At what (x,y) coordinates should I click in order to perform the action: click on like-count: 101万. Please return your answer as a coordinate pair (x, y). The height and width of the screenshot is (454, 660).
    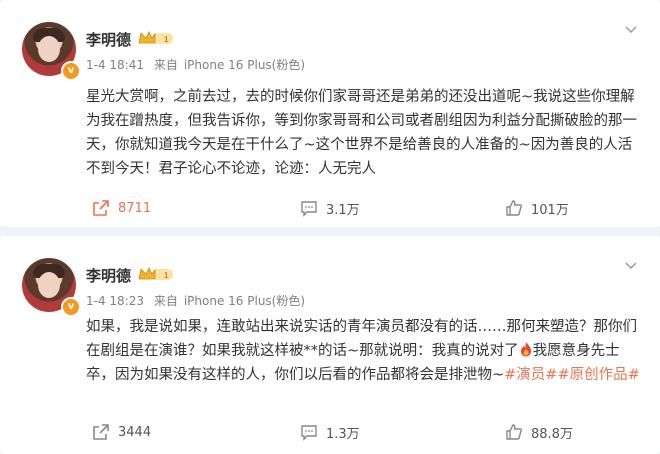
    Looking at the image, I should click on (550, 210).